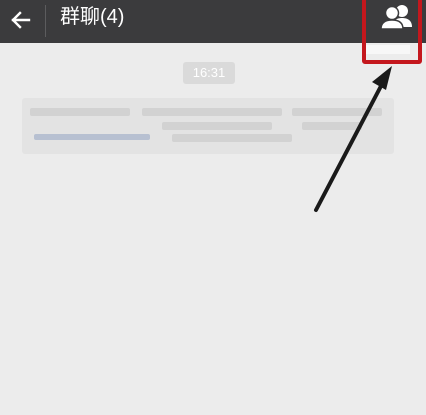 This screenshot has height=415, width=426. Describe the element at coordinates (92, 17) in the screenshot. I see `page-title: 群聊(4)` at that location.